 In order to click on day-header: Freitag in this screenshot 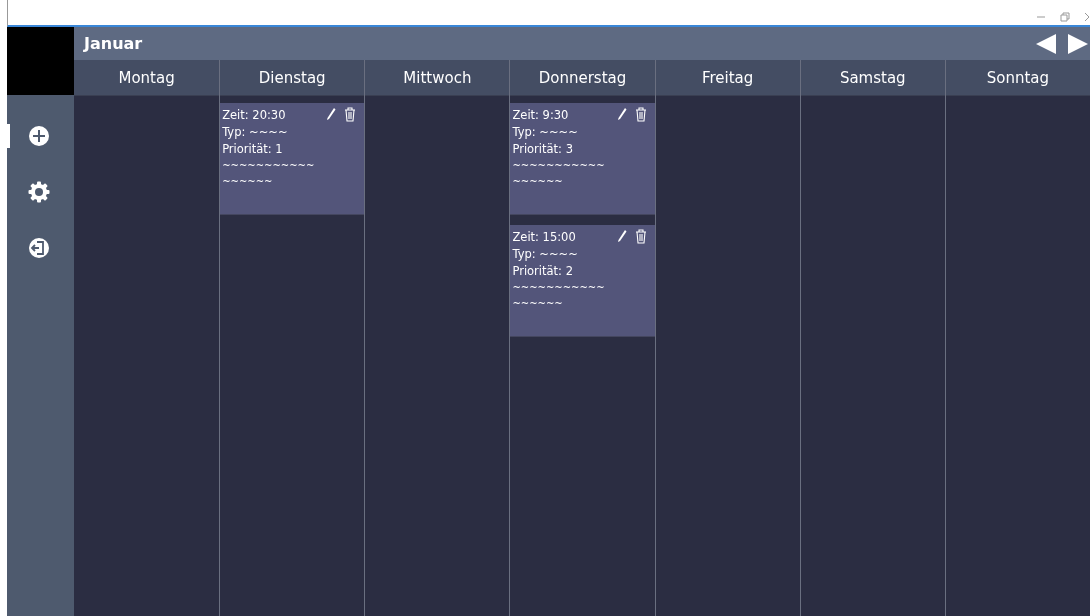, I will do `click(727, 77)`.